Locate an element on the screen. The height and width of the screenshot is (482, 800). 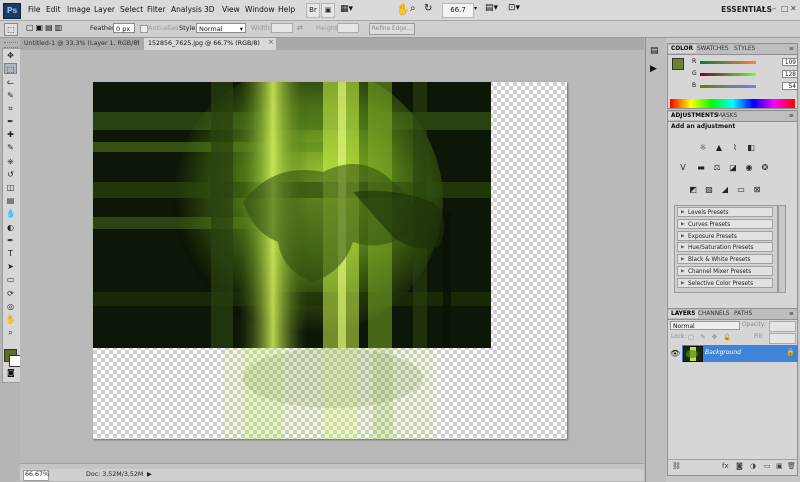
arrange-documents-button: ▤▾ is located at coordinates (491, 8).